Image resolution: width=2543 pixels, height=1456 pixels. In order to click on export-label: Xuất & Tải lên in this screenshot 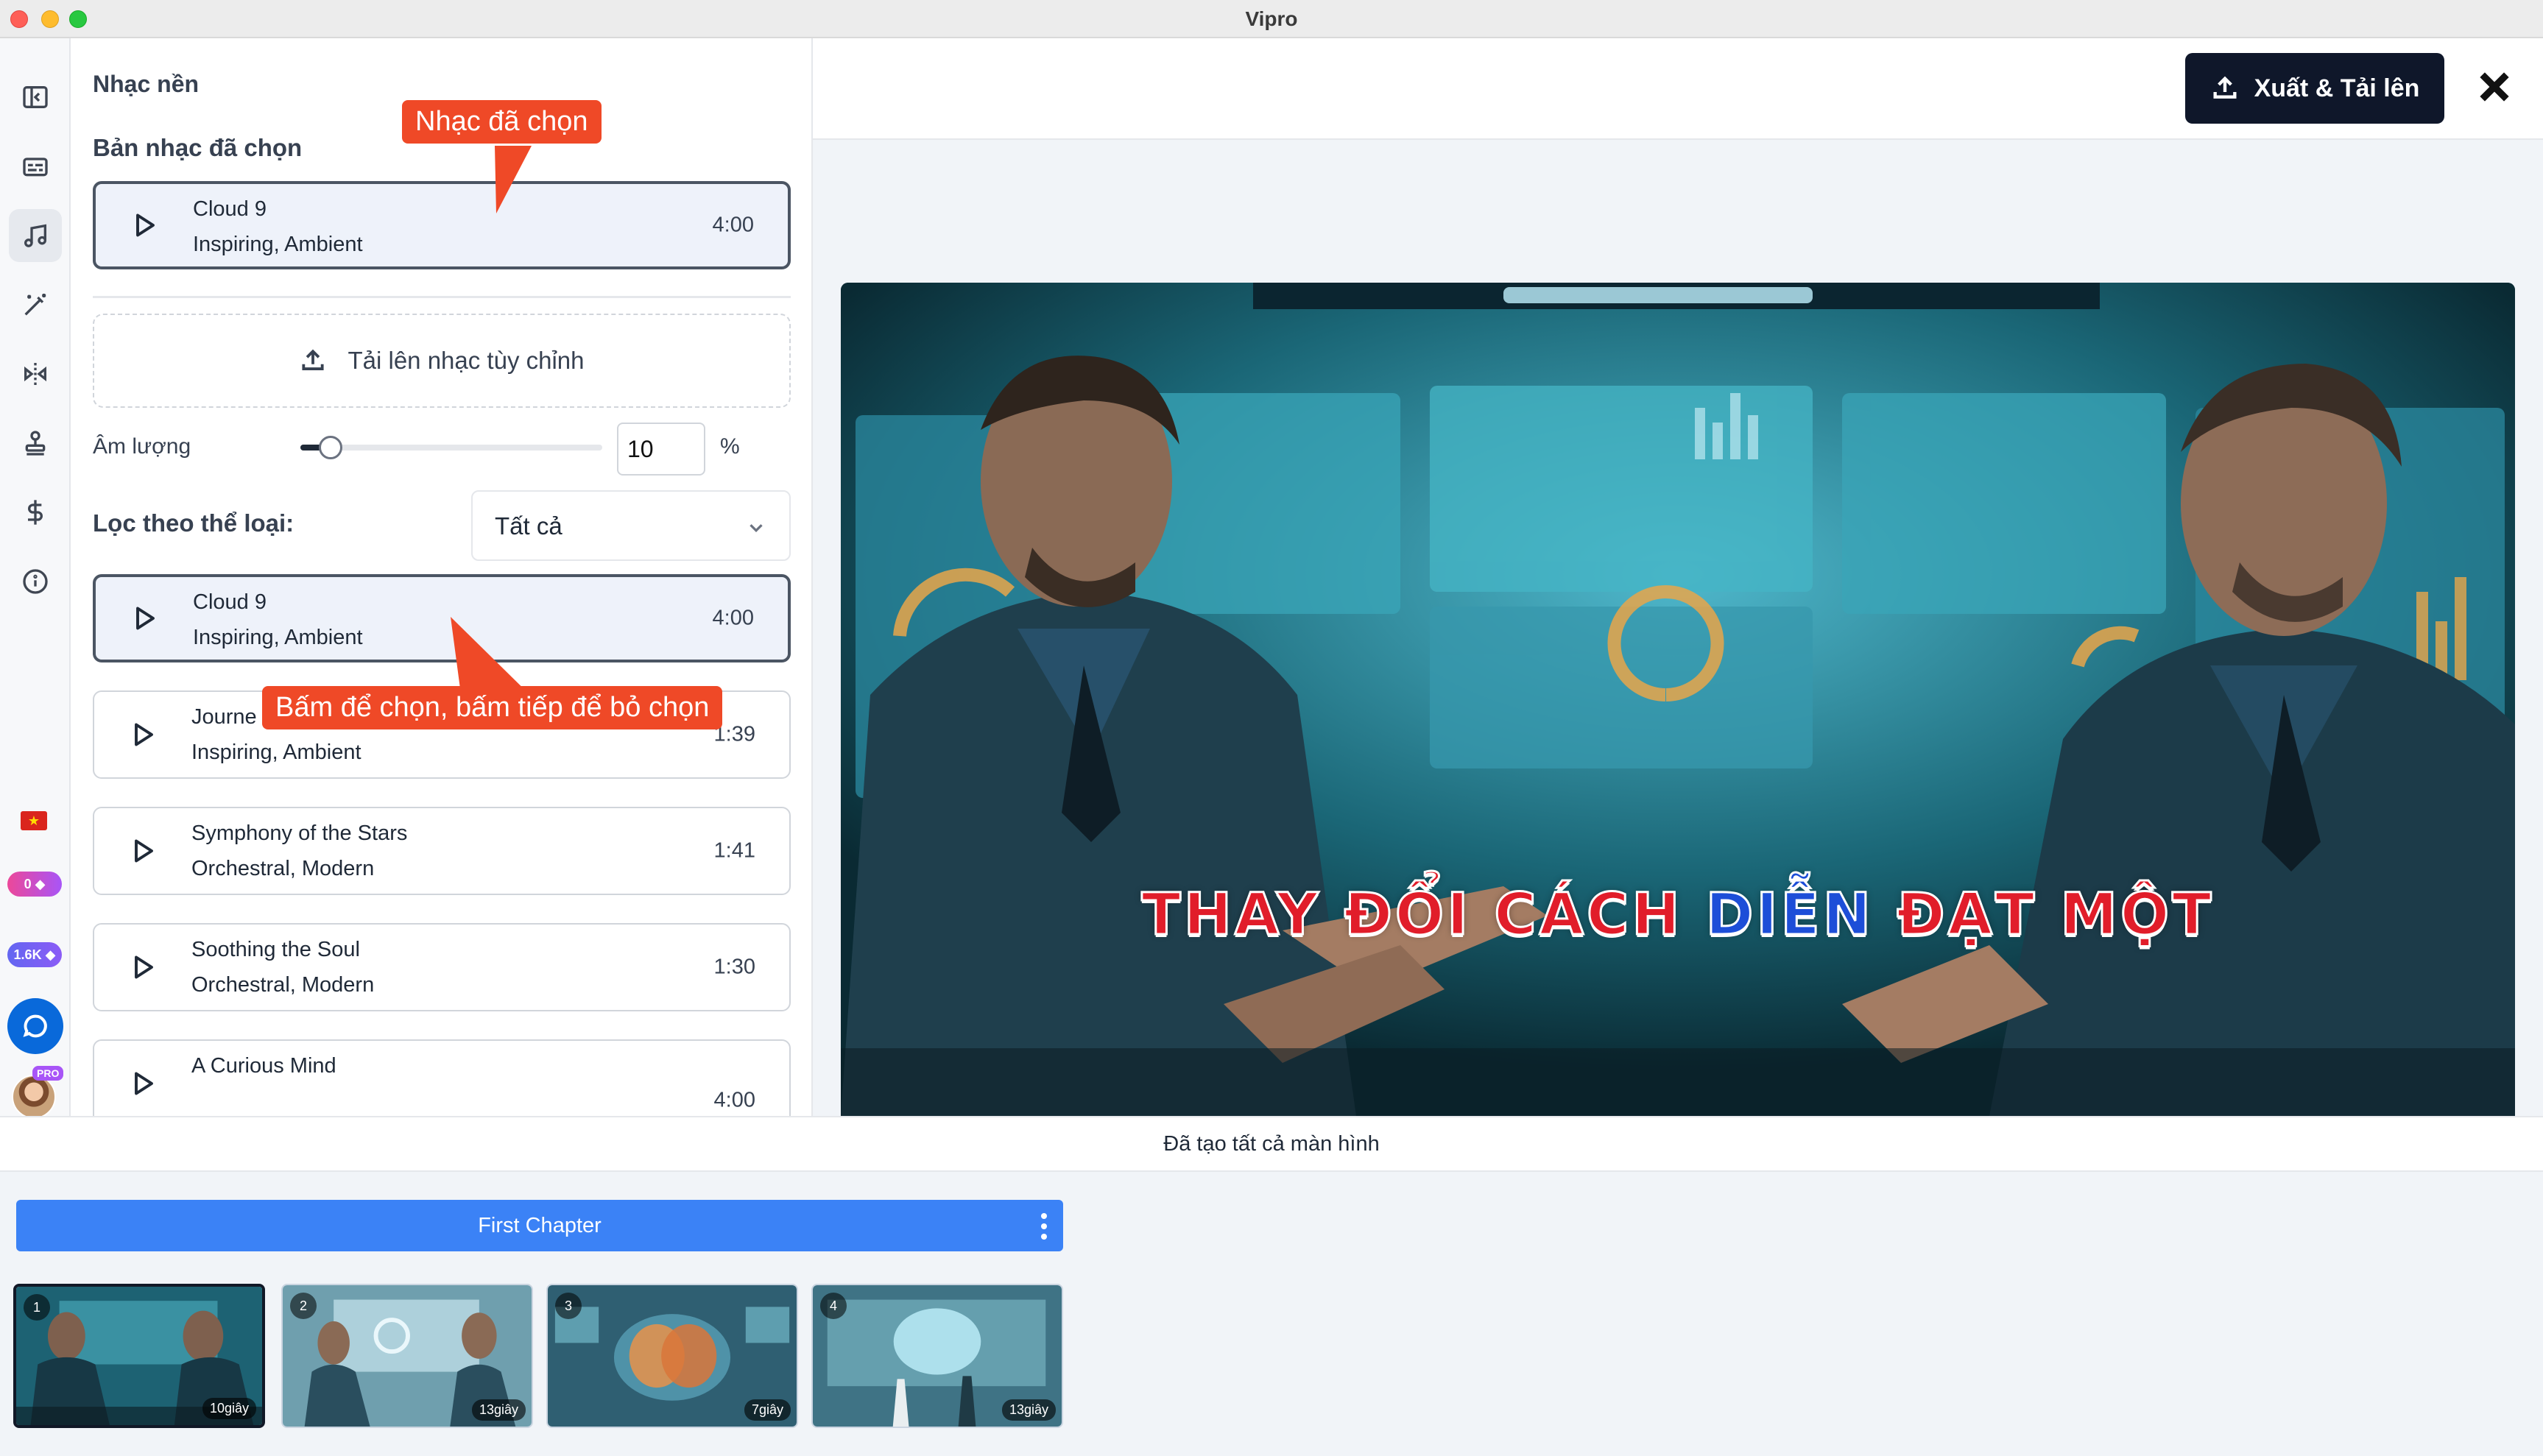, I will do `click(2337, 88)`.